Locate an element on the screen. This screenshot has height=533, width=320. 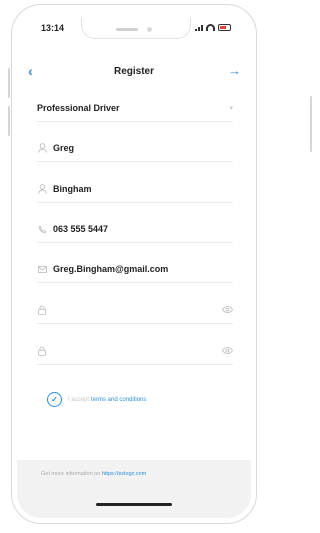
envelope-icon is located at coordinates (42, 269).